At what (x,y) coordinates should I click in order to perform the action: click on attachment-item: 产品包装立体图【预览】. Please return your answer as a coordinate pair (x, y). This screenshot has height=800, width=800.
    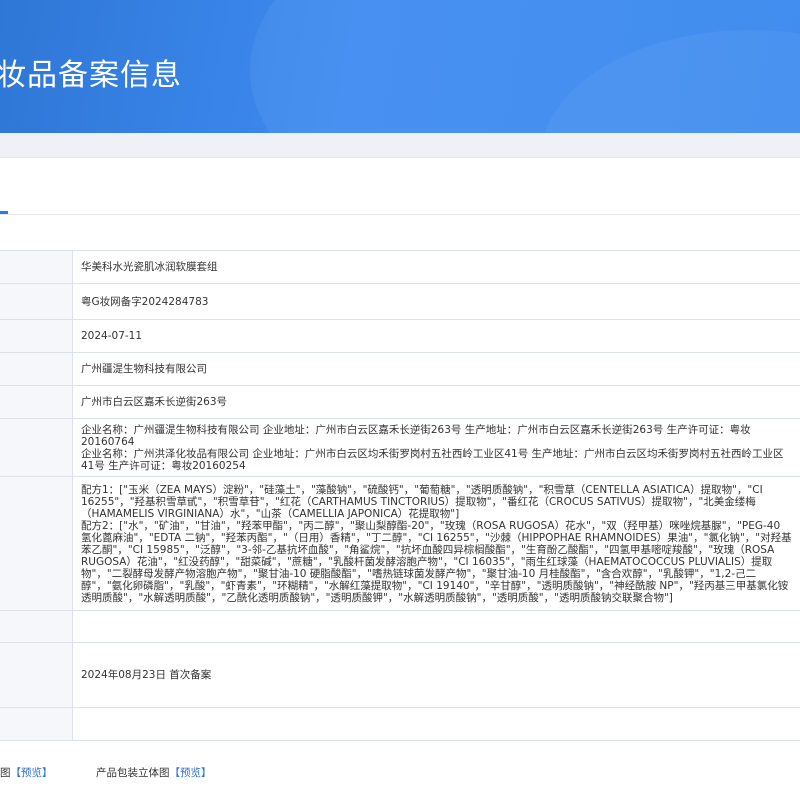
    Looking at the image, I should click on (154, 772).